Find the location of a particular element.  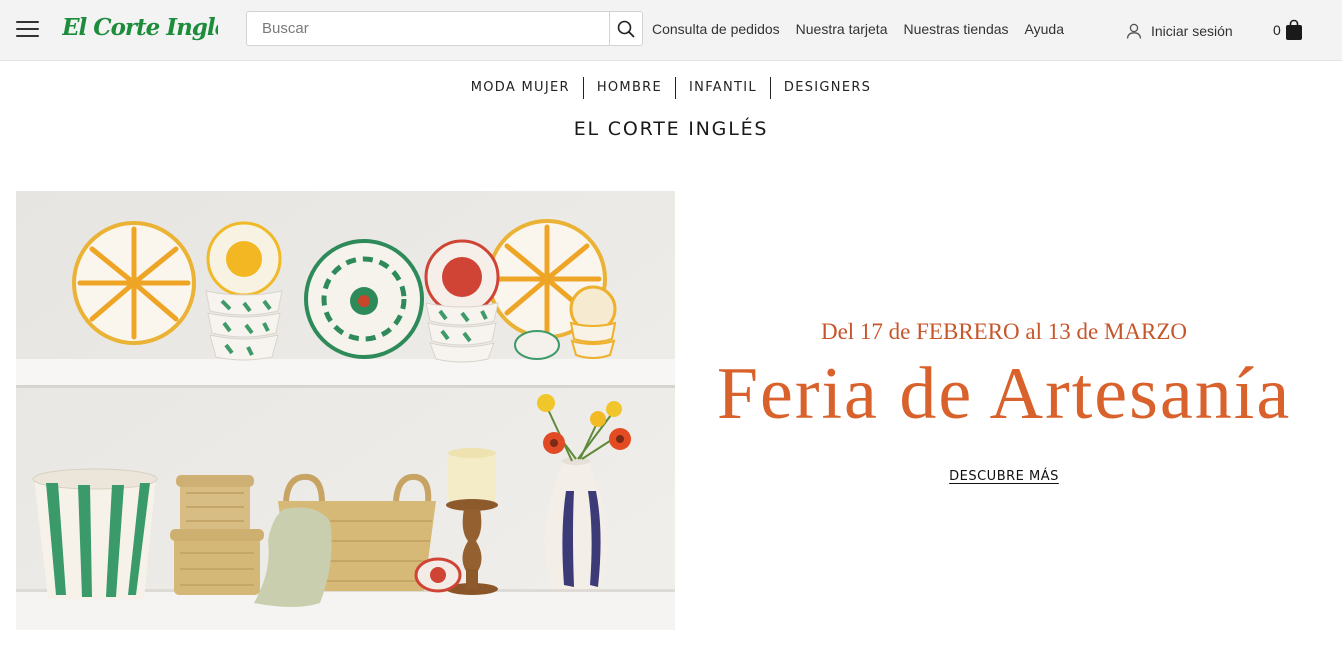

cart-count: 0 is located at coordinates (1277, 30).